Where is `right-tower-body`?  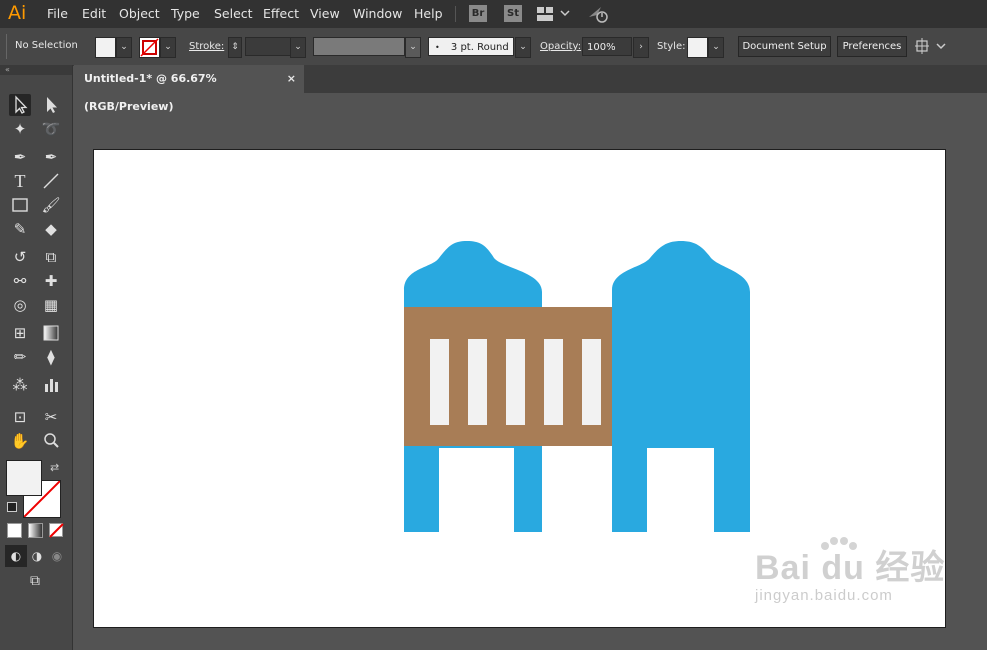
right-tower-body is located at coordinates (681, 374).